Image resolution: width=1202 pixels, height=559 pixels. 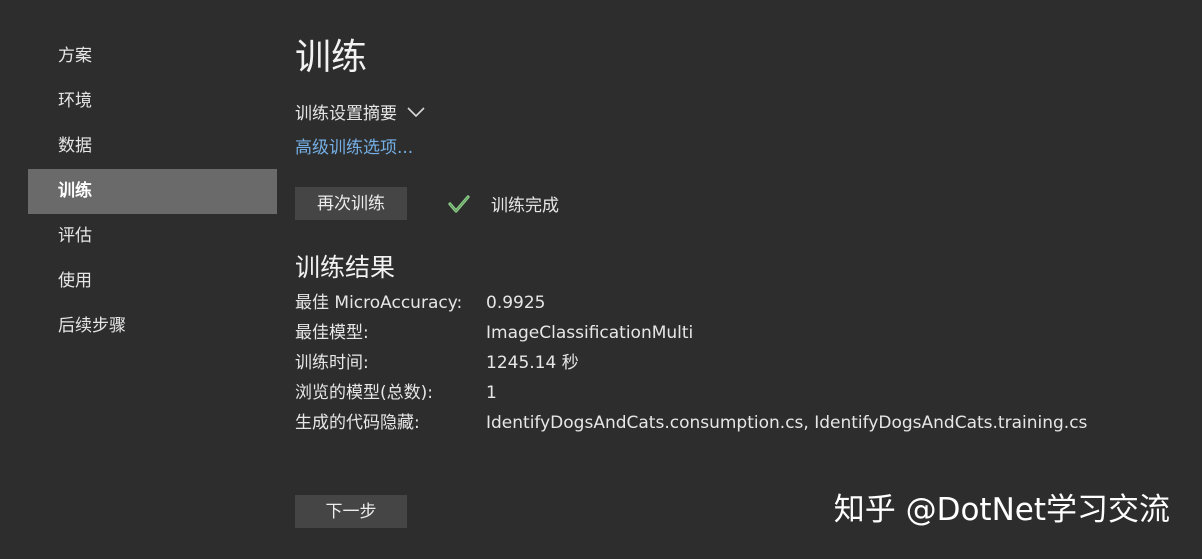 What do you see at coordinates (590, 333) in the screenshot?
I see `result-value: ImageClassificationMulti` at bounding box center [590, 333].